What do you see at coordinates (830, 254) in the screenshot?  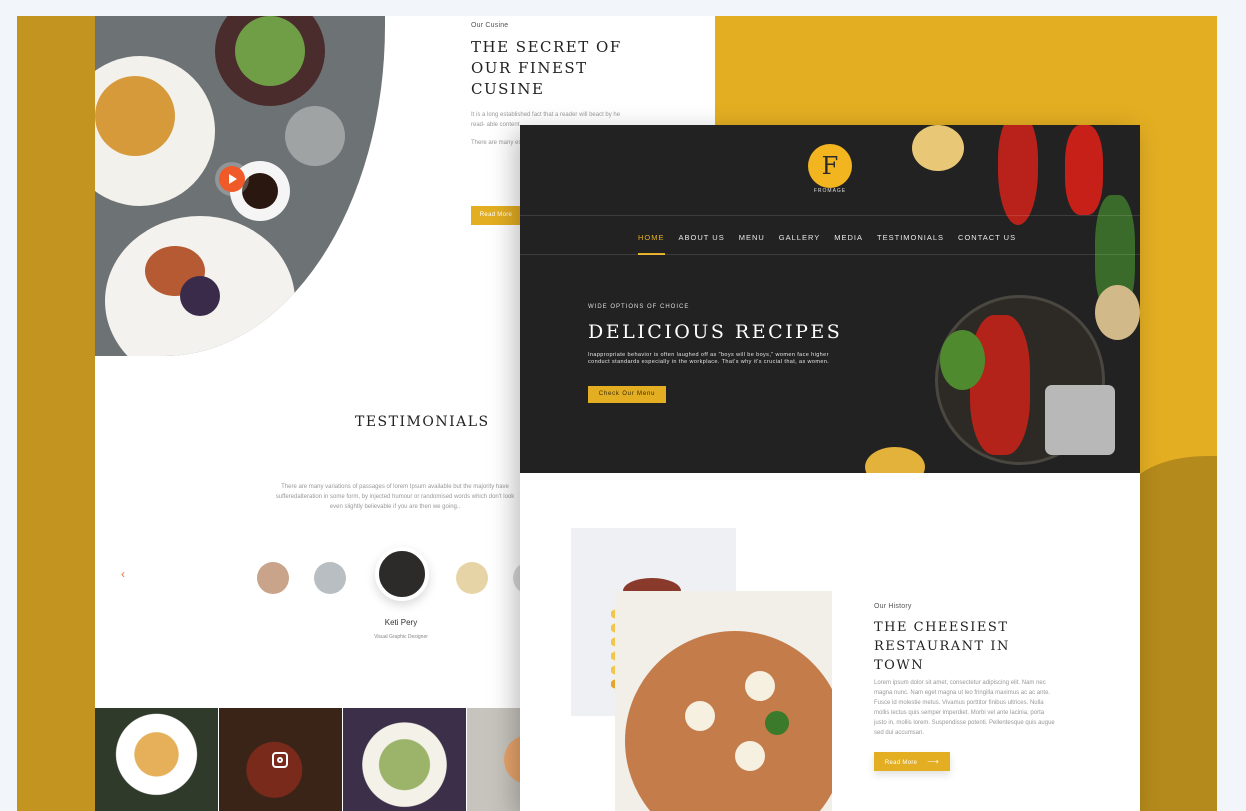 I see `nav-divider-bottom` at bounding box center [830, 254].